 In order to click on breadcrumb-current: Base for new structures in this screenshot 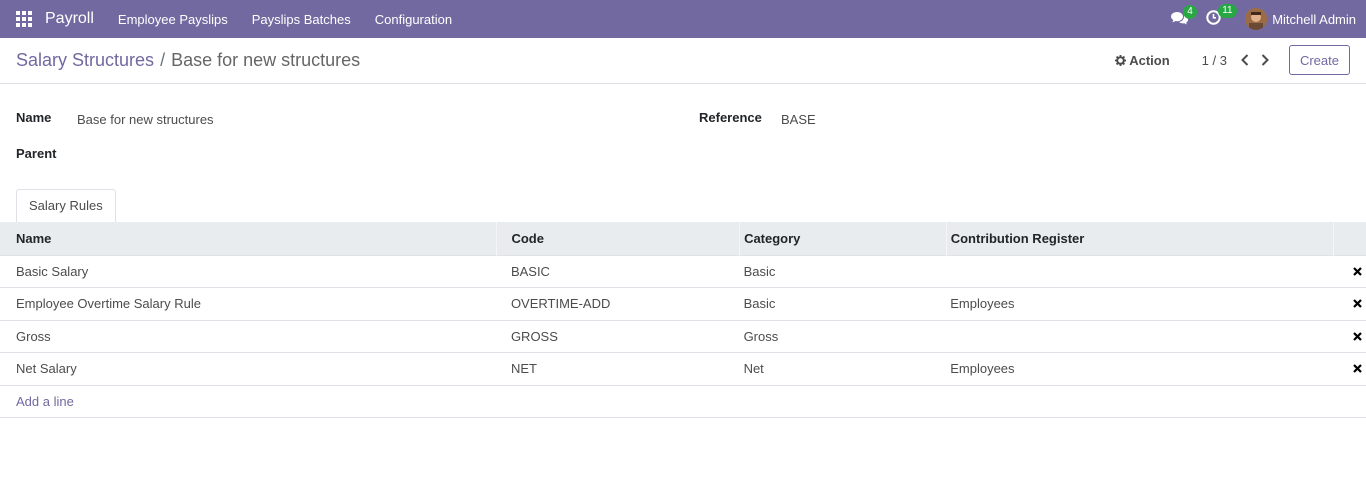, I will do `click(266, 60)`.